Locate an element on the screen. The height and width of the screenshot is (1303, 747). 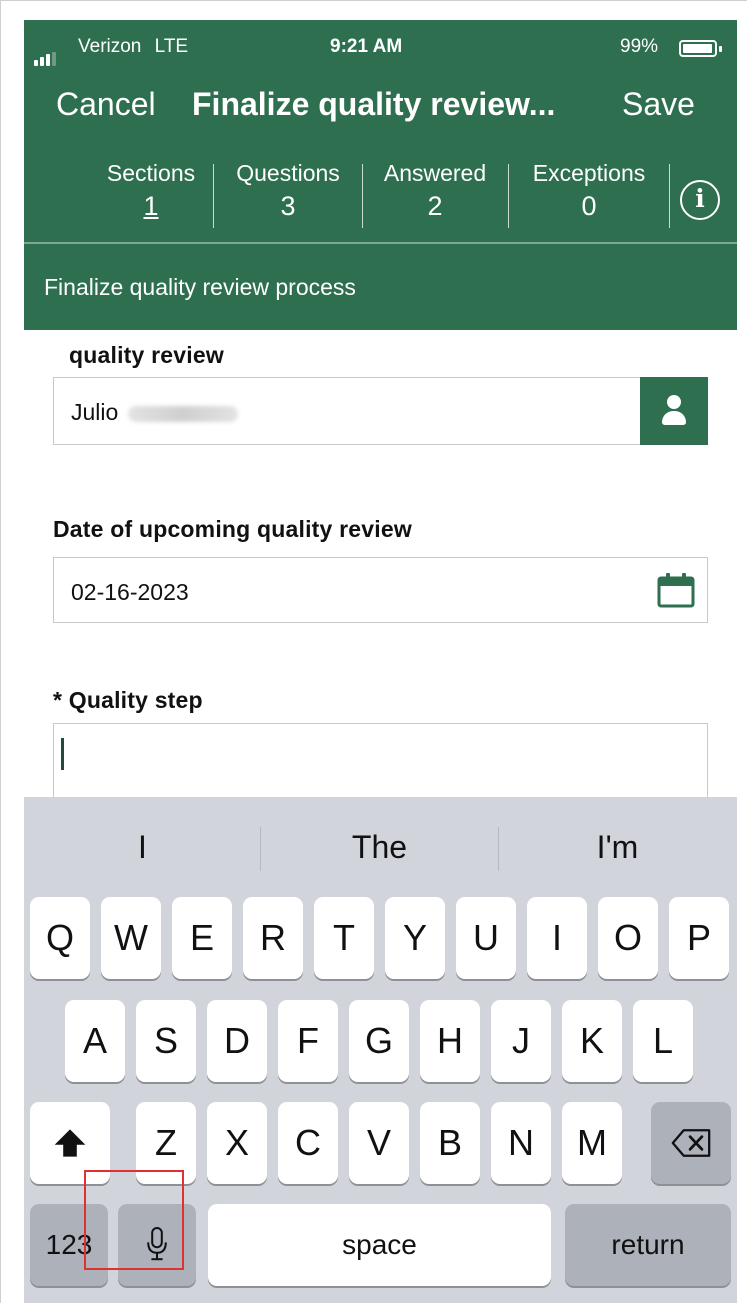
reviewer-label: quality review is located at coordinates (146, 355).